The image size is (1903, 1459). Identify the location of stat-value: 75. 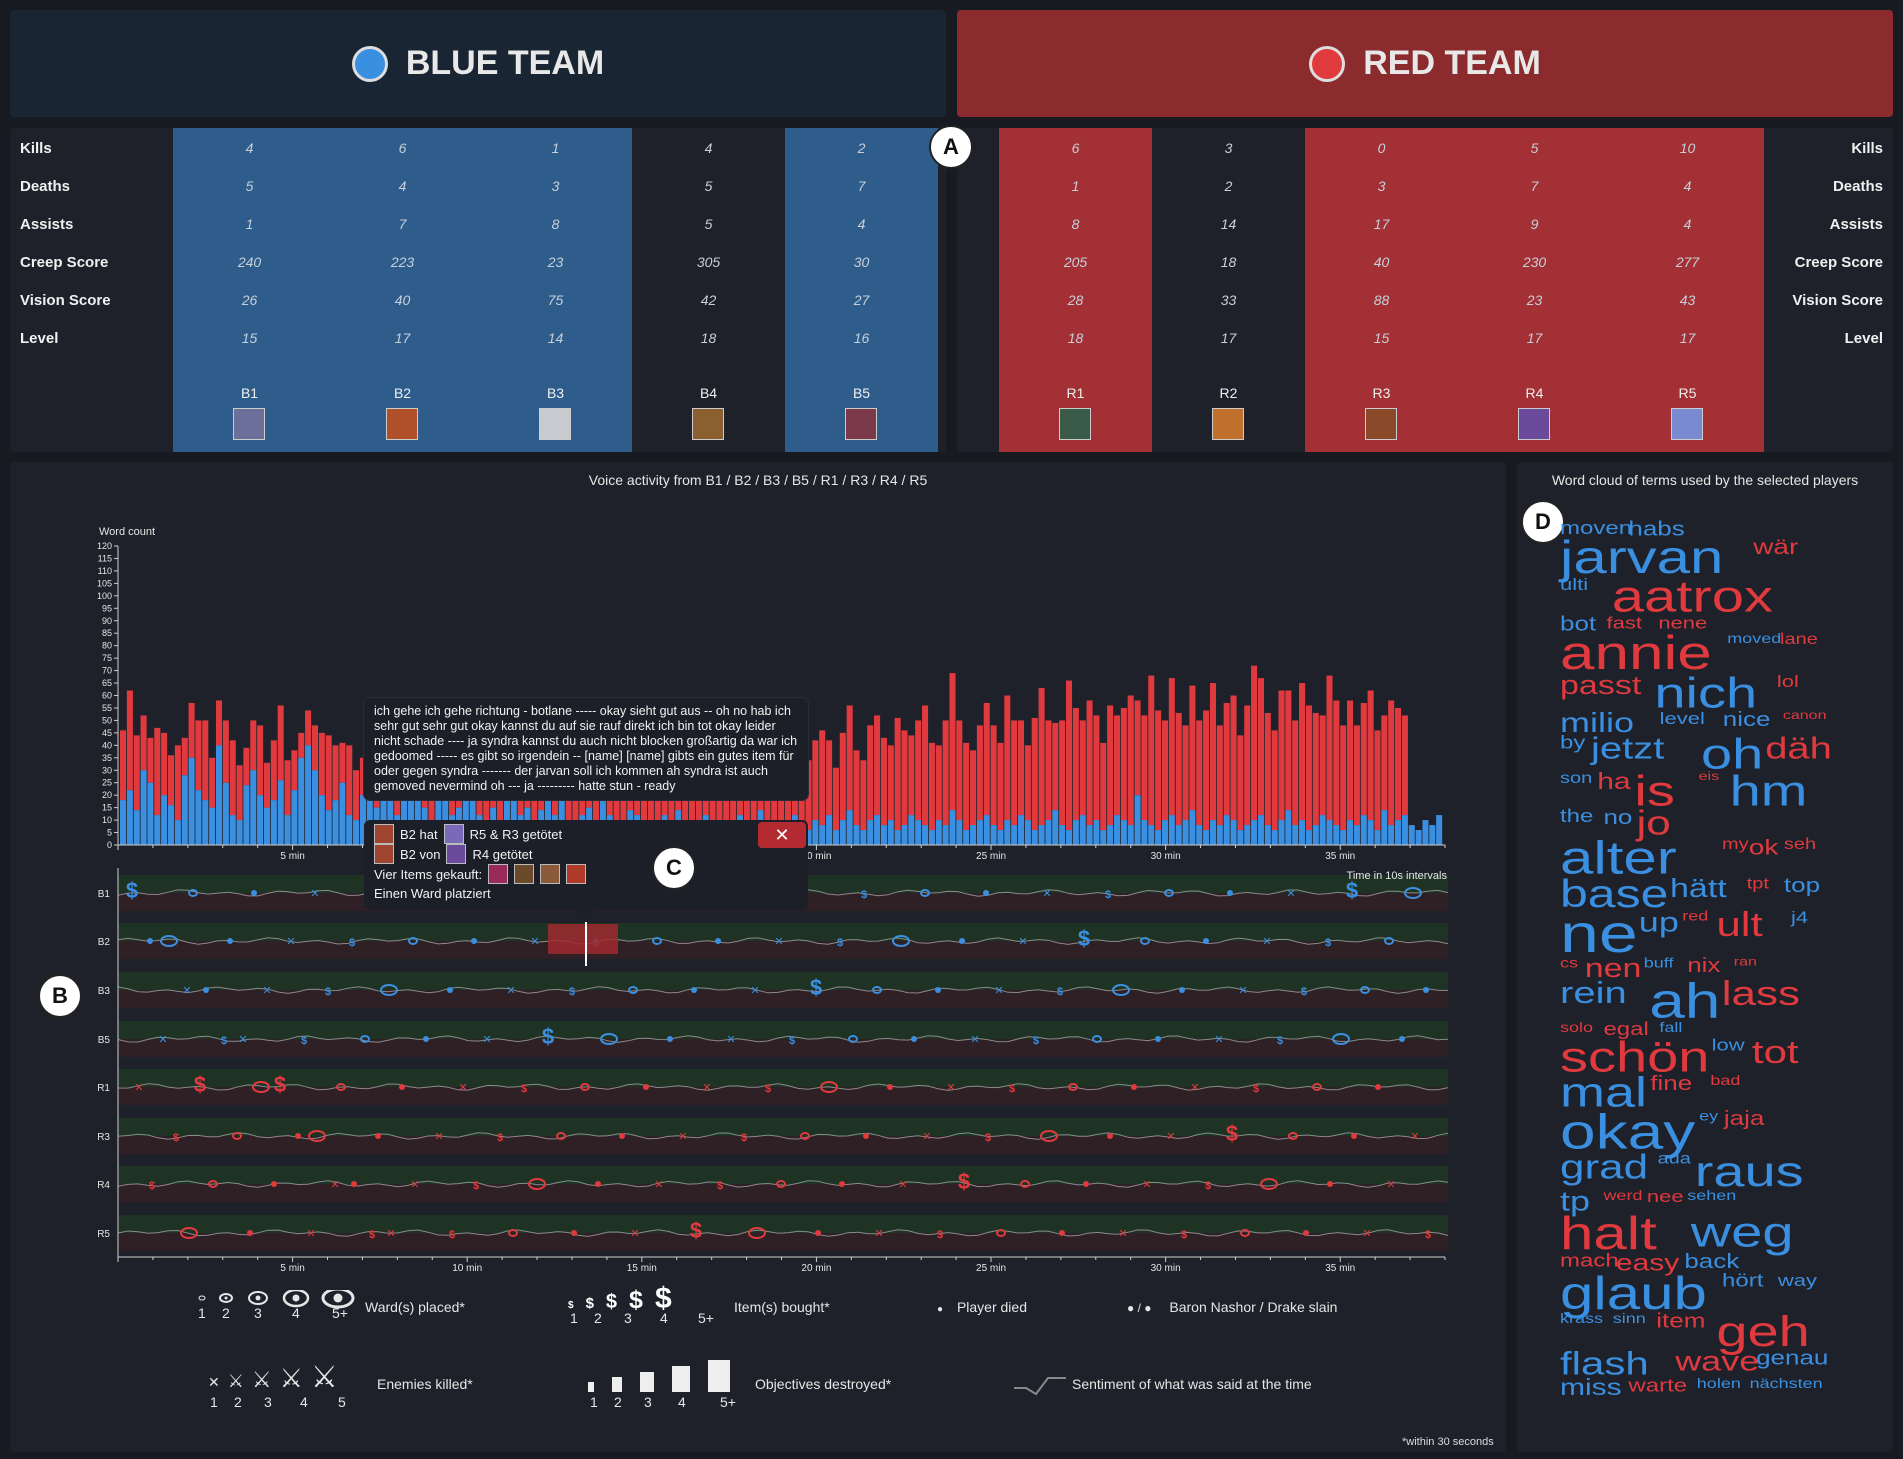
(555, 300).